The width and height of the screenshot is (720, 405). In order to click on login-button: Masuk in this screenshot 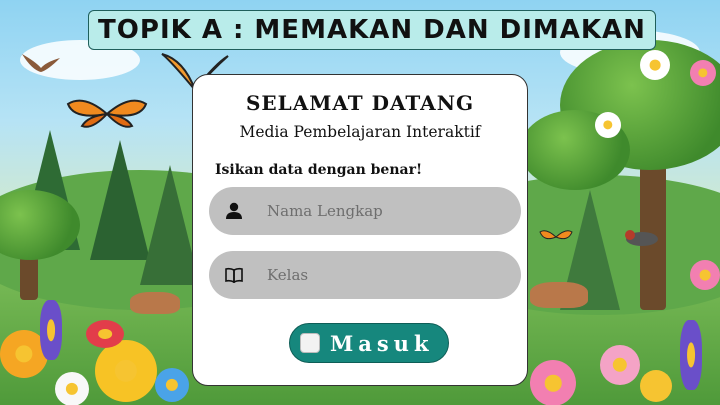, I will do `click(369, 343)`.